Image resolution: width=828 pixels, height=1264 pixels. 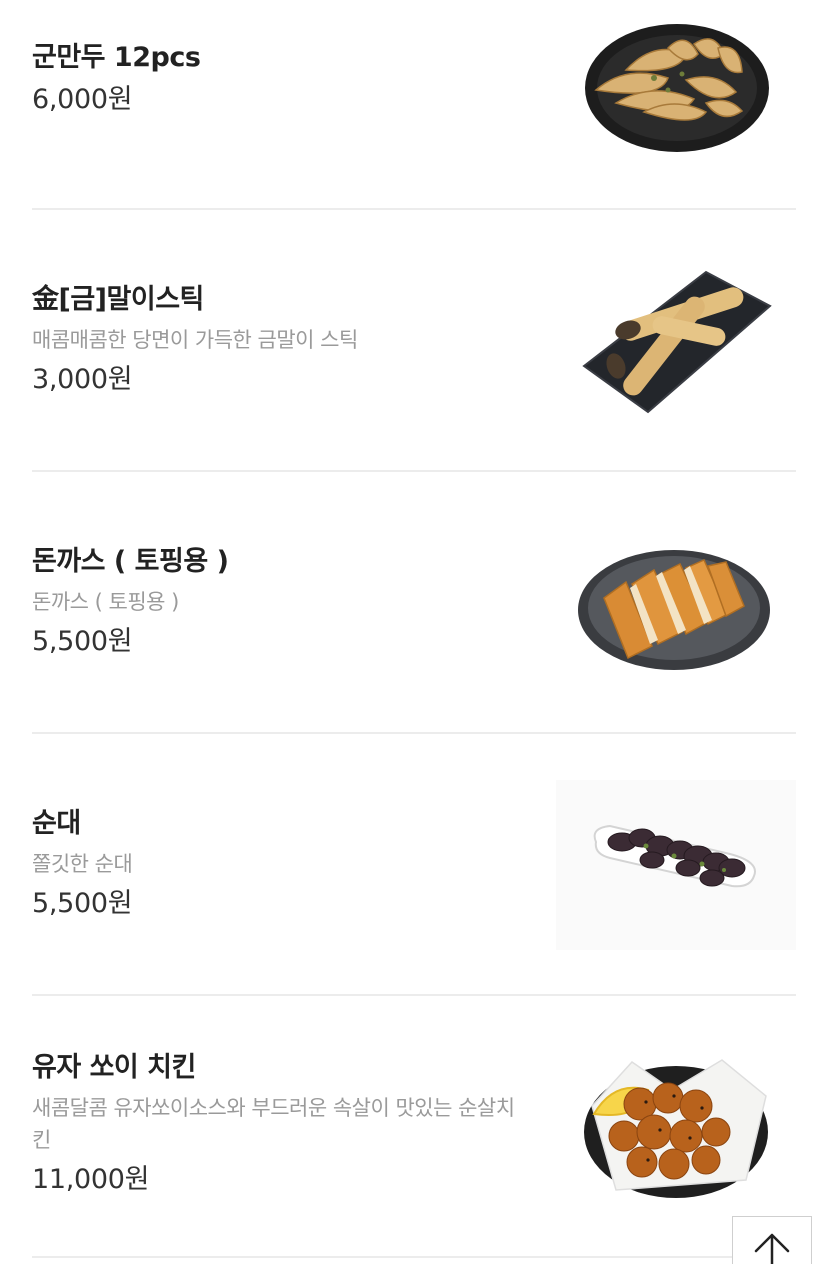 I want to click on sundae-photo, so click(x=676, y=865).